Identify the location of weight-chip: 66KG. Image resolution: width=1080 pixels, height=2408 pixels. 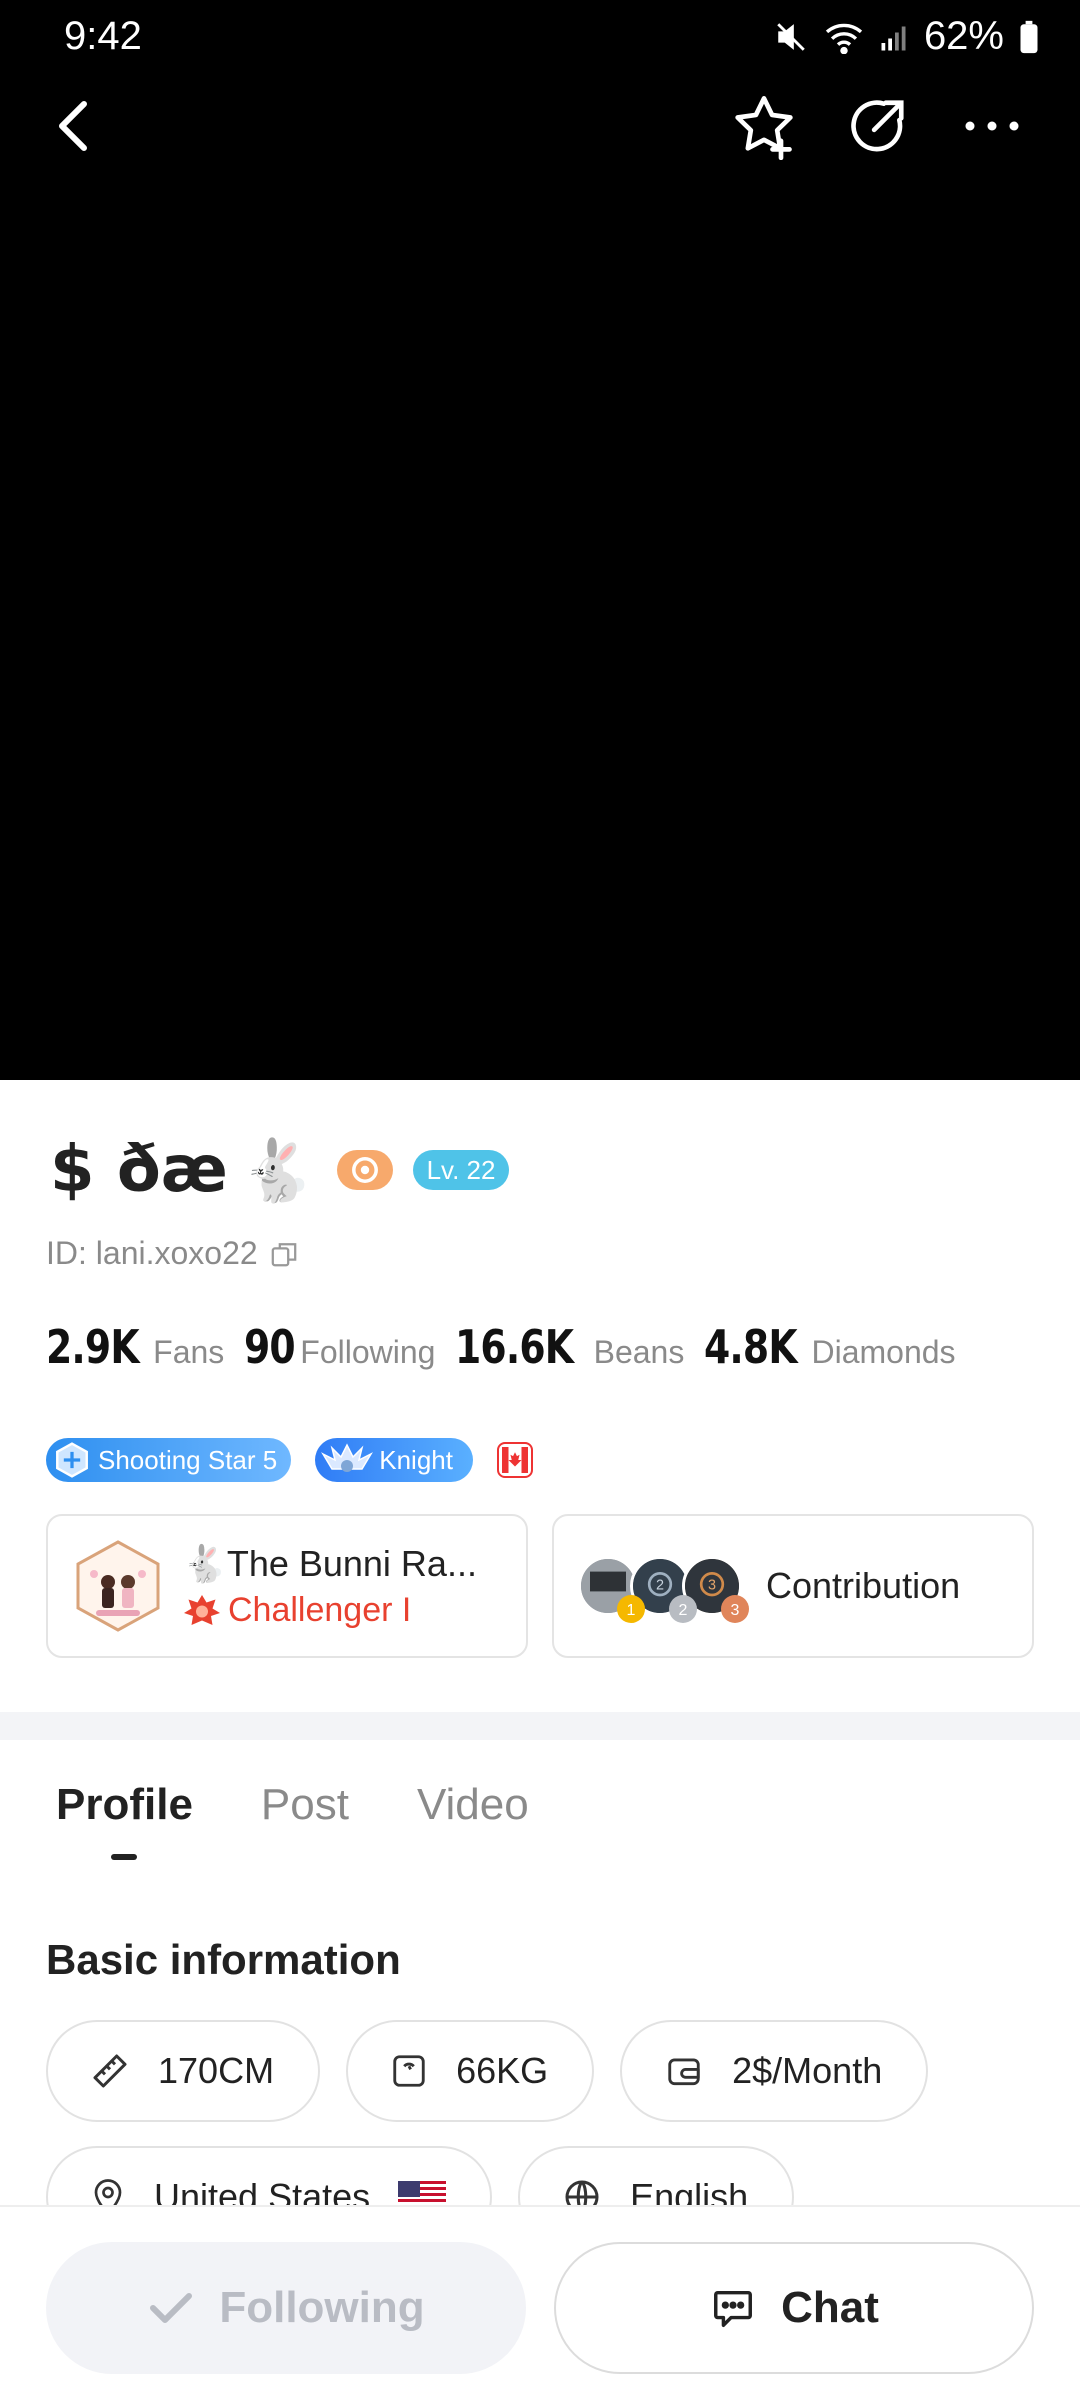
(470, 2071).